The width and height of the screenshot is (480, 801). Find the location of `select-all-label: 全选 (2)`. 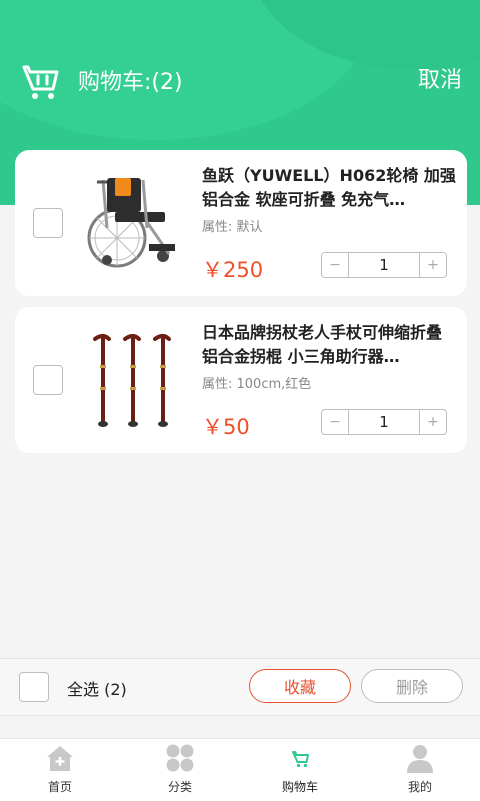

select-all-label: 全选 (2) is located at coordinates (97, 688).